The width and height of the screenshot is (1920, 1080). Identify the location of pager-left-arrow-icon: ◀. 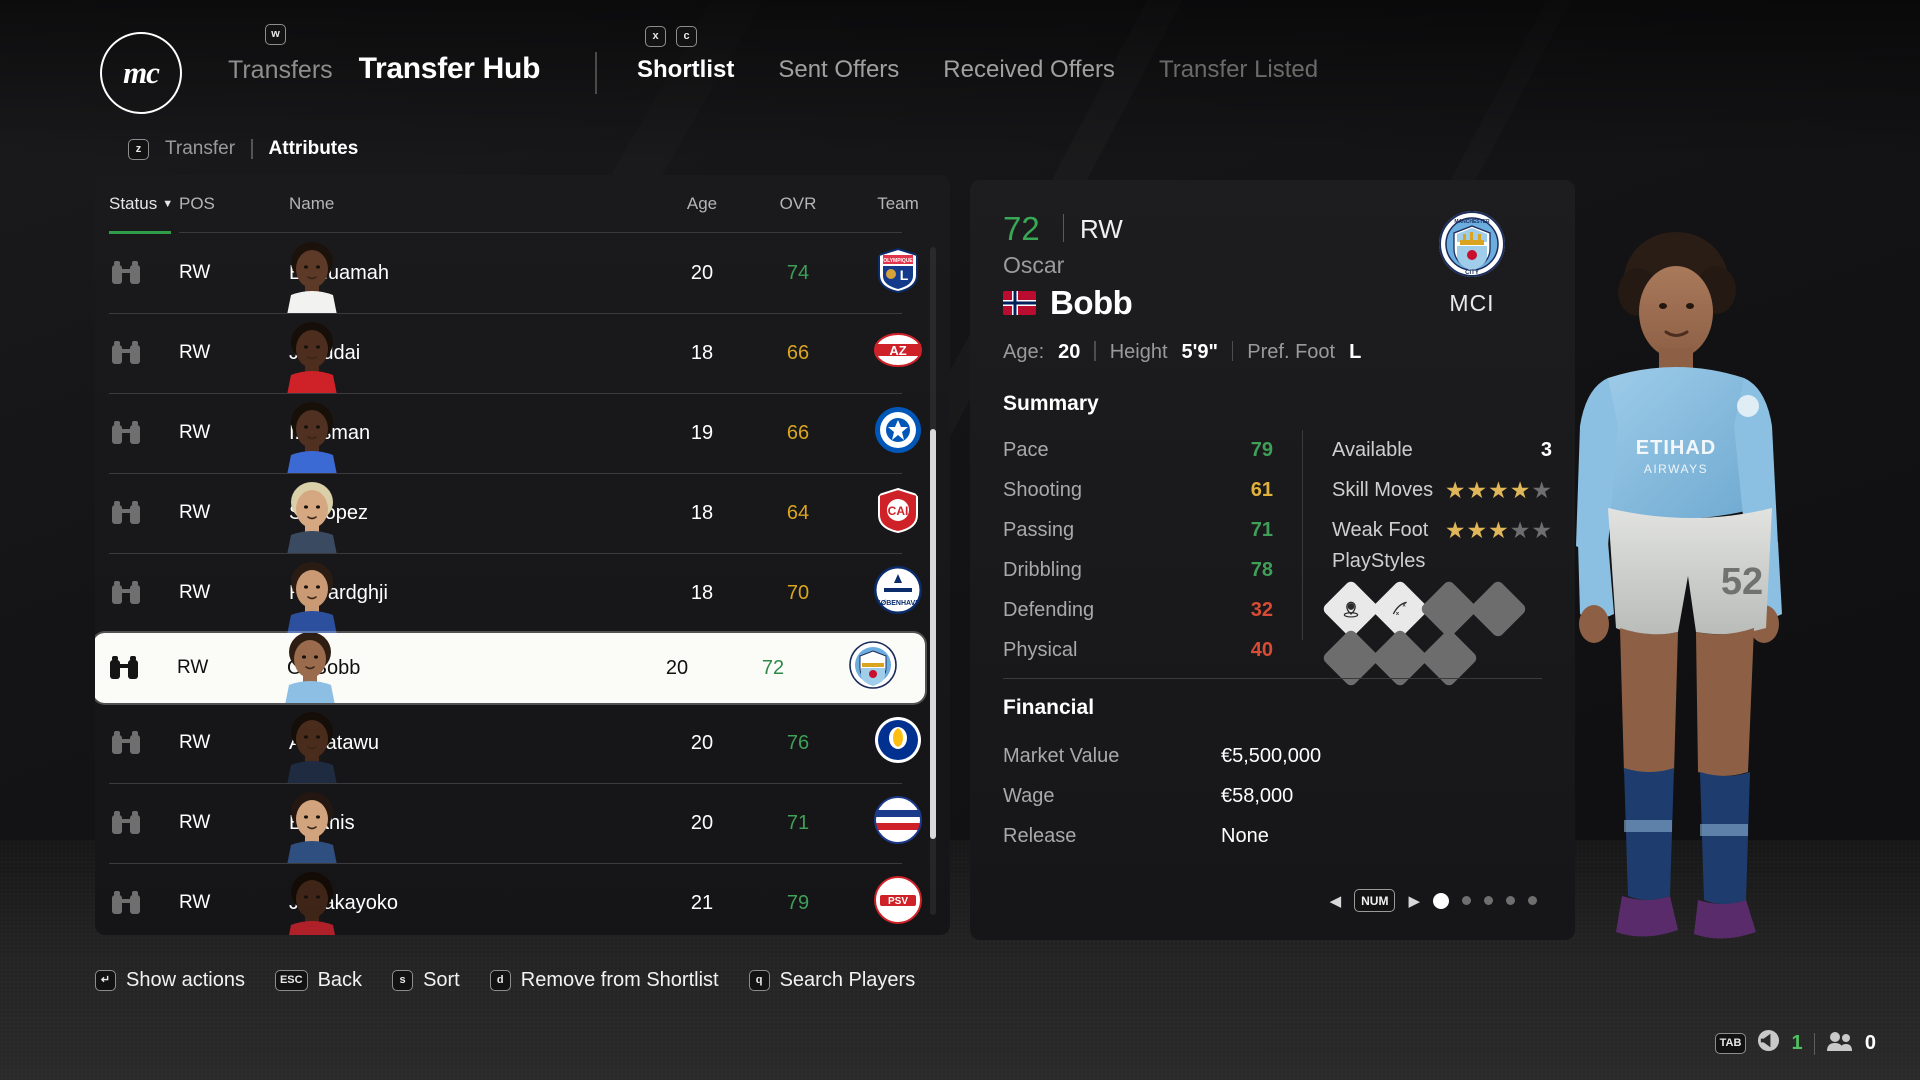
(1336, 901).